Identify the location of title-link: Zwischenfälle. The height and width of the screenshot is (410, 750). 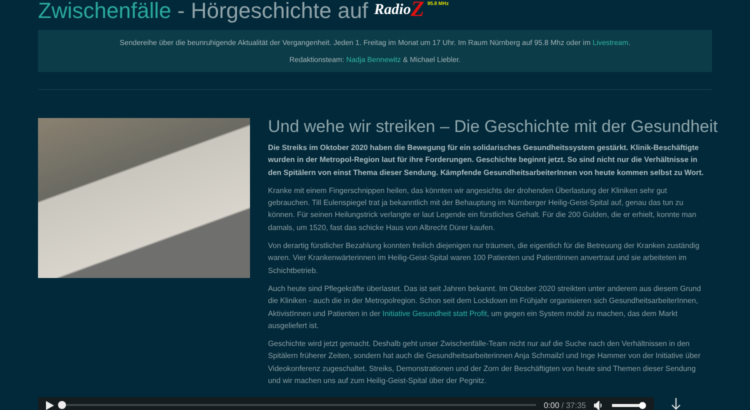
(105, 11).